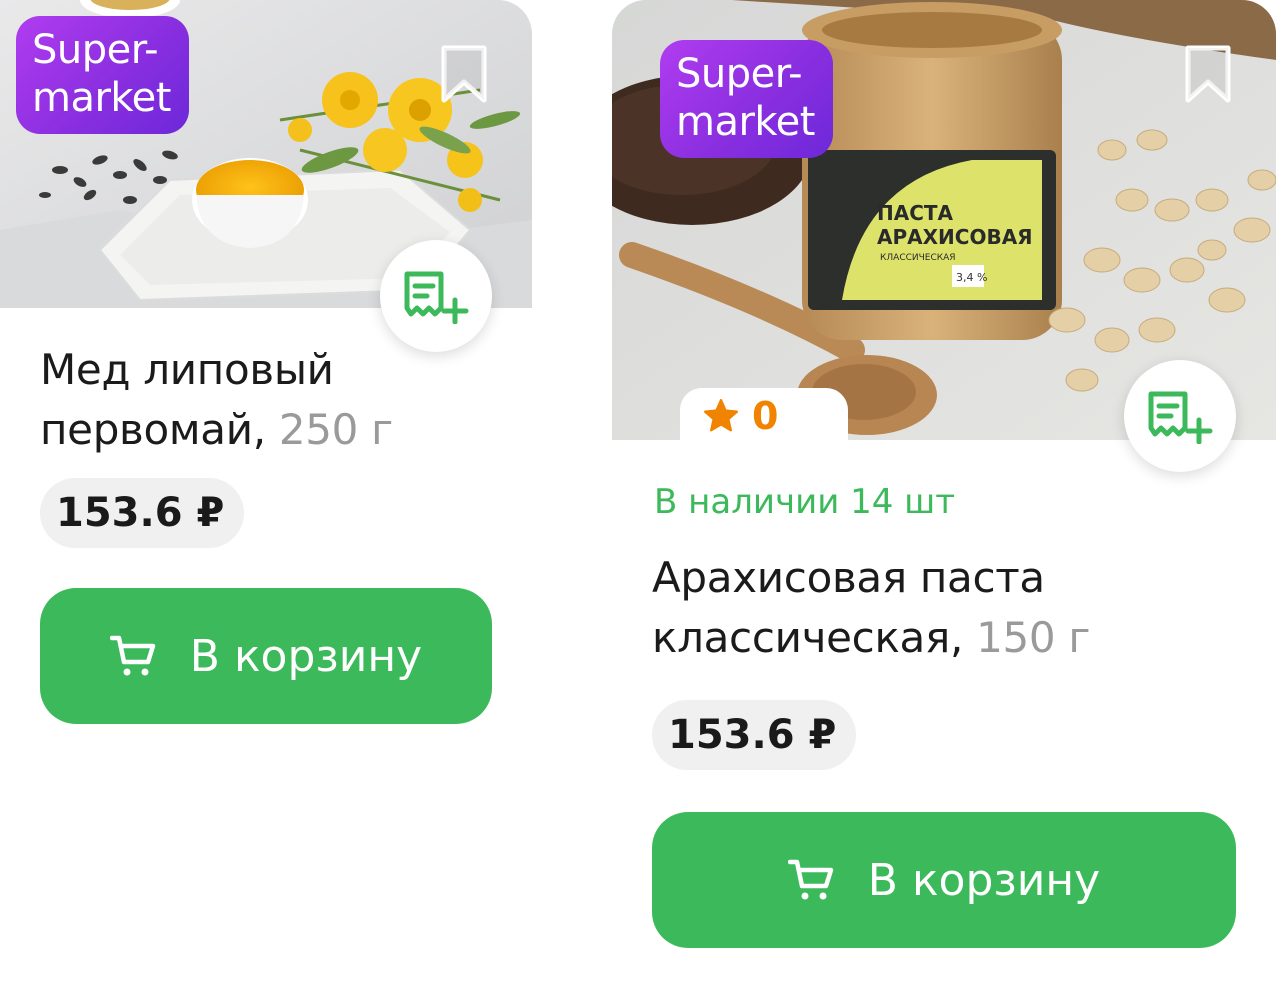 This screenshot has width=1276, height=988. Describe the element at coordinates (915, 213) in the screenshot. I see `svg-text: ПАСТА` at that location.